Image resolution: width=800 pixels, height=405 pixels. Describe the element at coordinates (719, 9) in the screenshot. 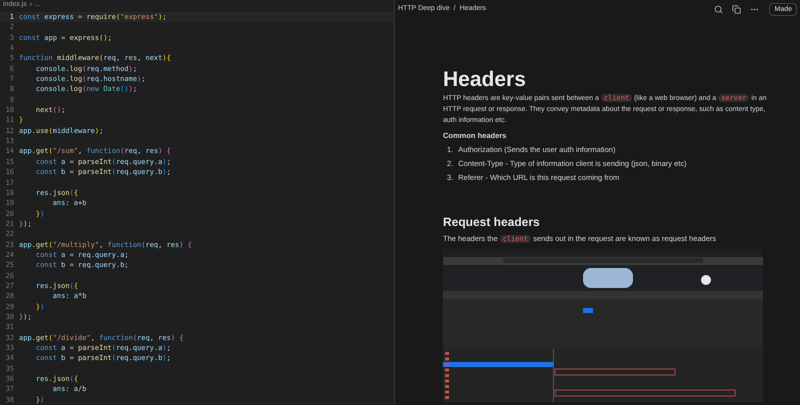

I see `search-icon` at that location.